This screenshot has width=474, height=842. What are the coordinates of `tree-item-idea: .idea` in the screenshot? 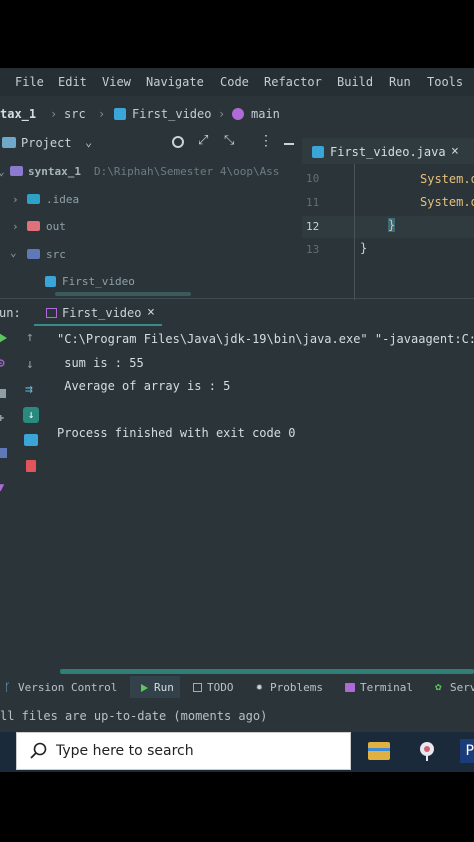 It's located at (62, 199).